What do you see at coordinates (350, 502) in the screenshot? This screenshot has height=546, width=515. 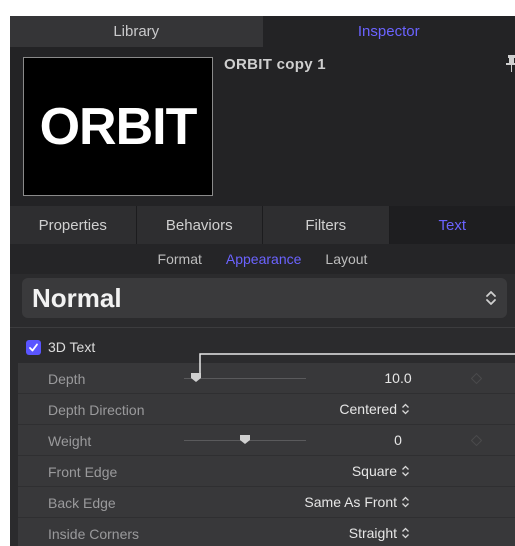 I see `popup-value: Same As Front` at bounding box center [350, 502].